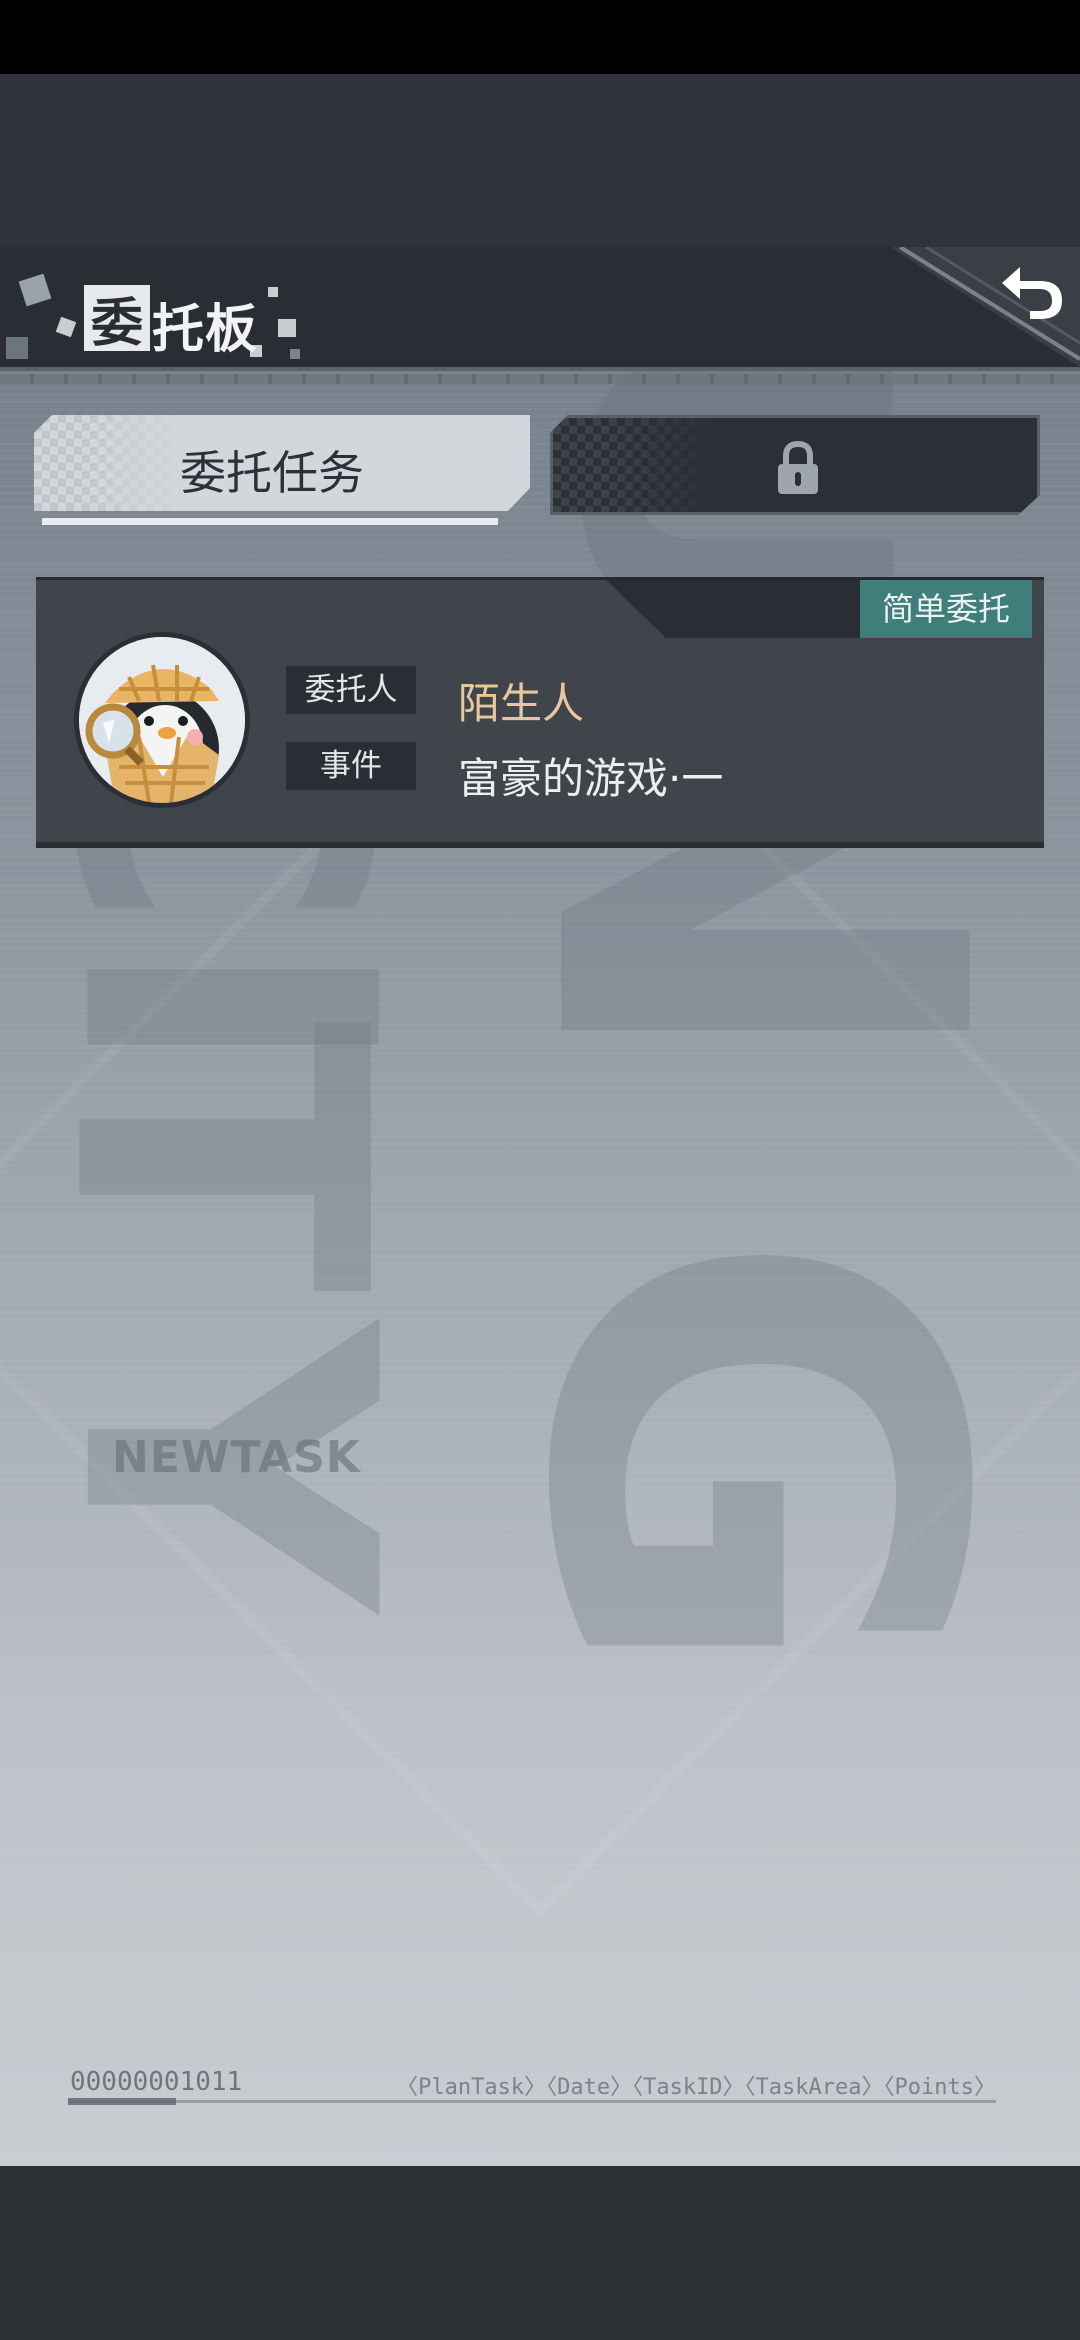 This screenshot has width=1080, height=2340. I want to click on background-letter-i: I, so click(229, 1007).